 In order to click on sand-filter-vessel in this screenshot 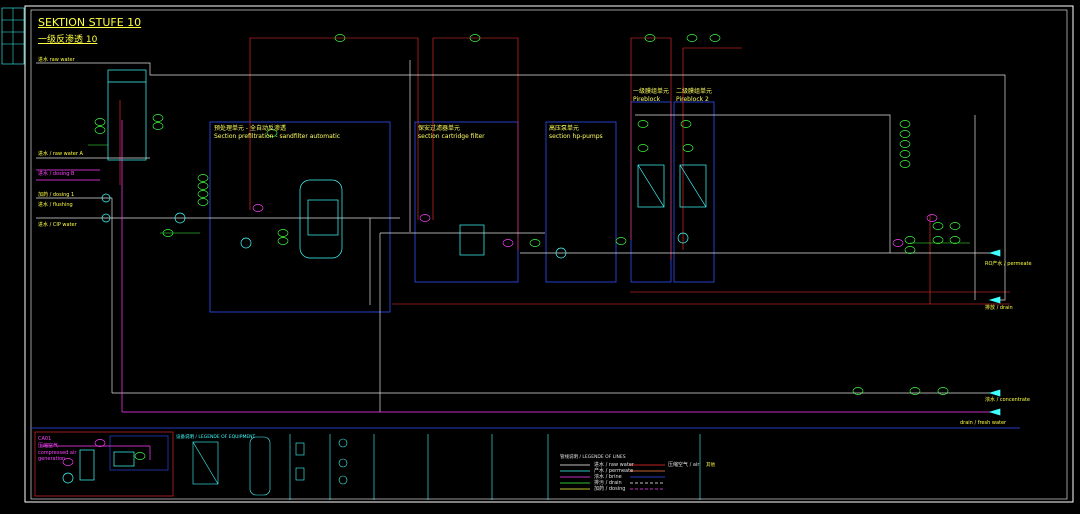, I will do `click(321, 219)`.